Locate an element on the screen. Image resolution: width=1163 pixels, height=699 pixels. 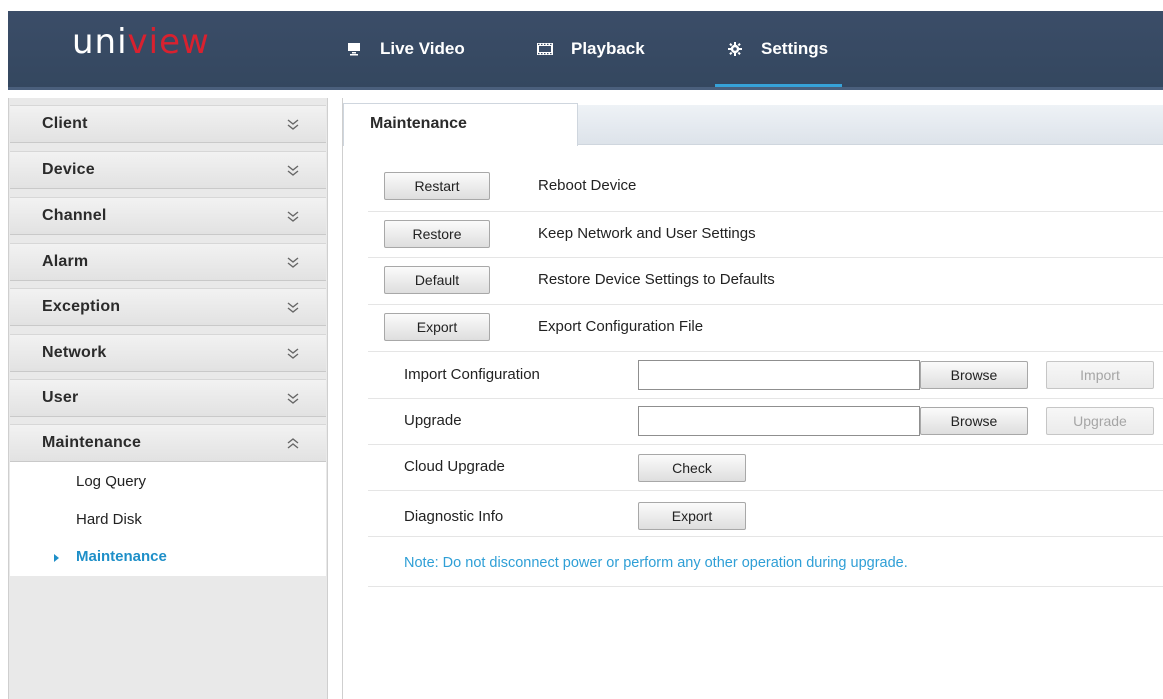
logo-text-uni: uni is located at coordinates (100, 42).